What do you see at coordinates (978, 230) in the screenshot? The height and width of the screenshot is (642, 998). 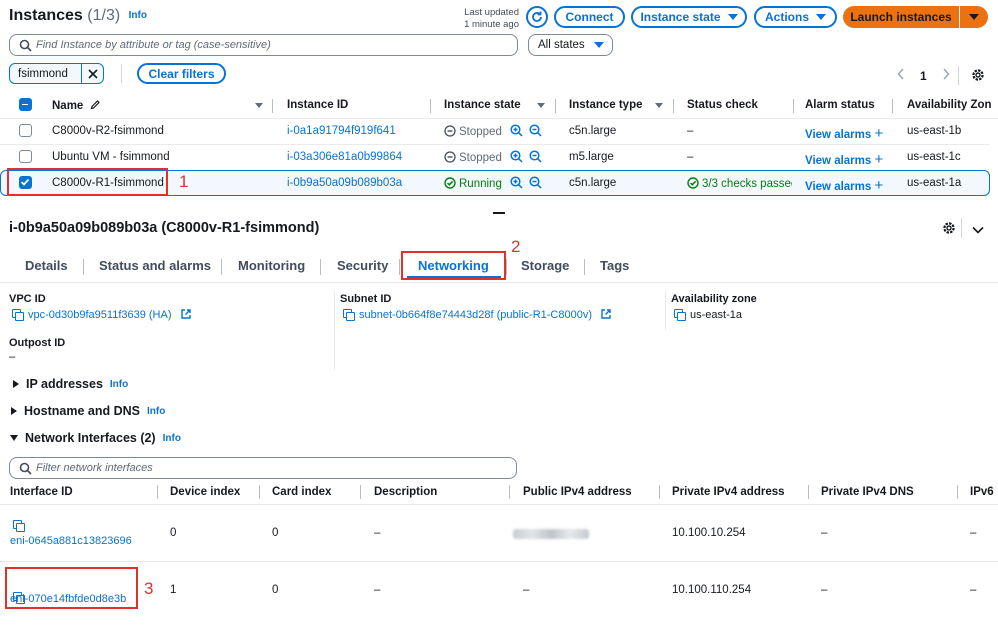 I see `collapse-panel-button` at bounding box center [978, 230].